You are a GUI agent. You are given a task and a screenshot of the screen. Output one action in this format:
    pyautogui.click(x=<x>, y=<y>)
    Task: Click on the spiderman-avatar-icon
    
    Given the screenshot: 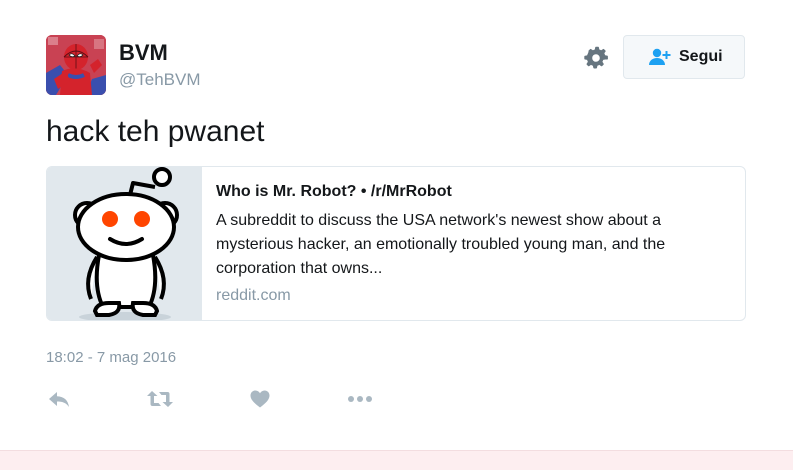 What is the action you would take?
    pyautogui.click(x=76, y=65)
    